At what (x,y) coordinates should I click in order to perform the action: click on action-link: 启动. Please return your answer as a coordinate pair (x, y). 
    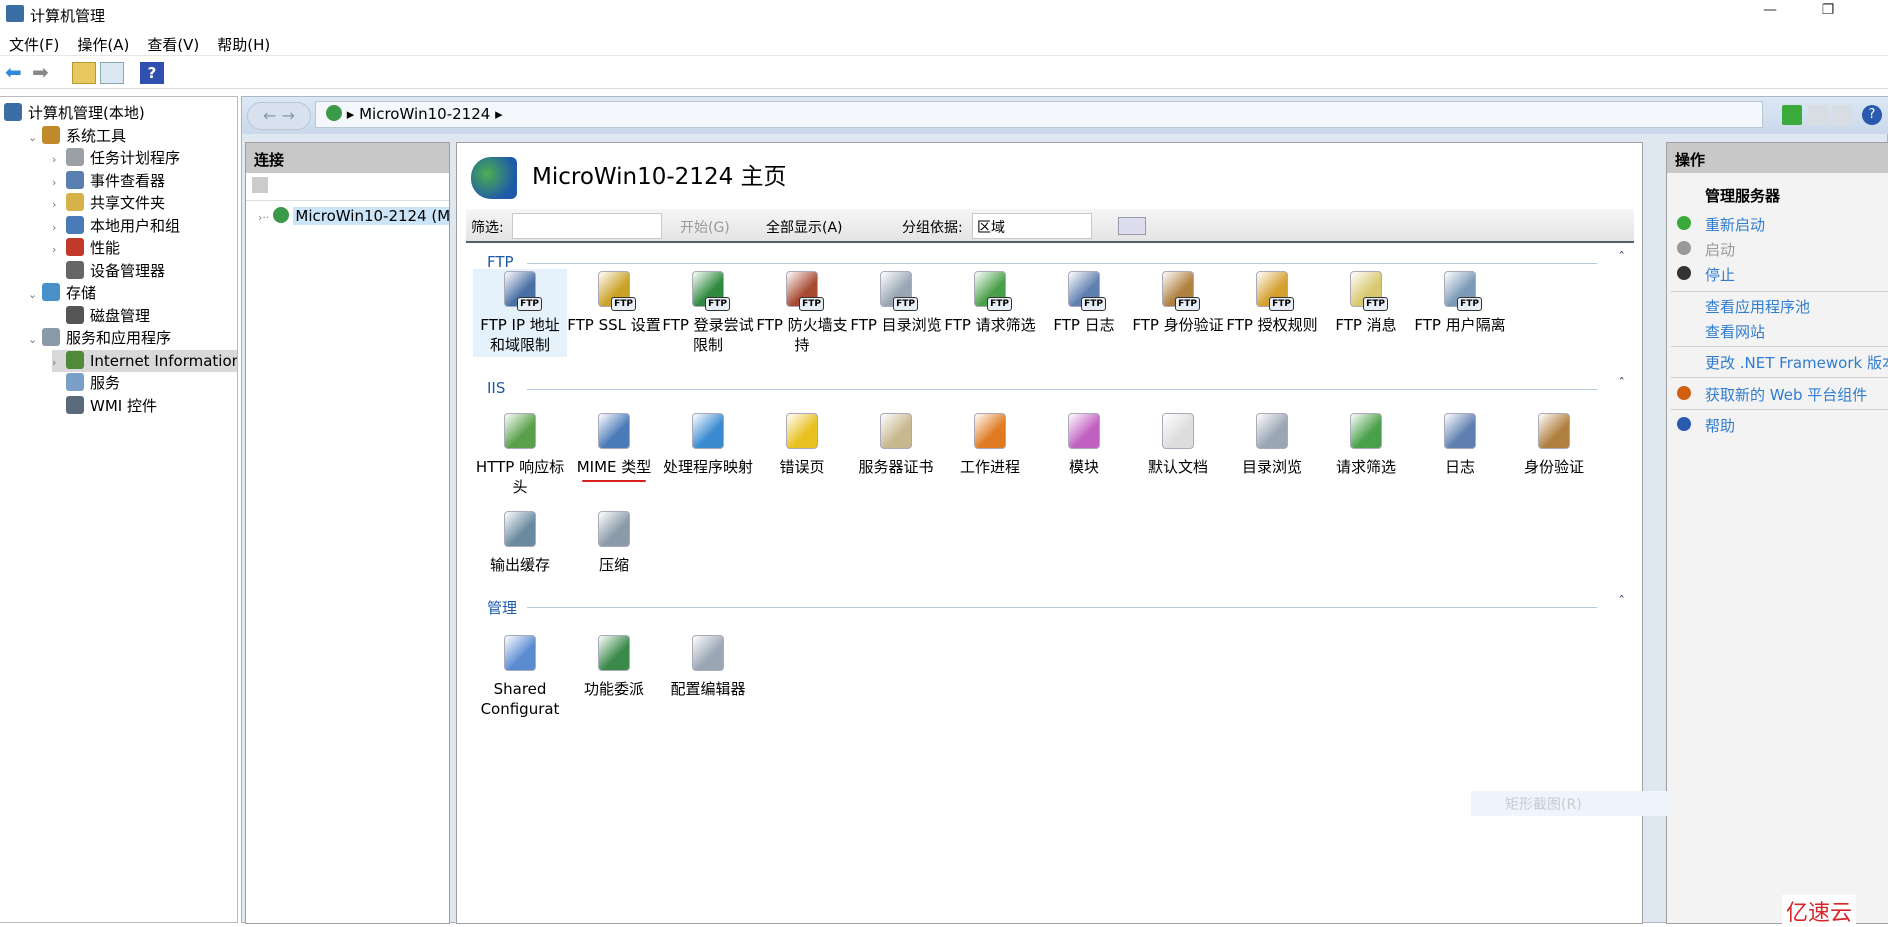
    Looking at the image, I should click on (1706, 249).